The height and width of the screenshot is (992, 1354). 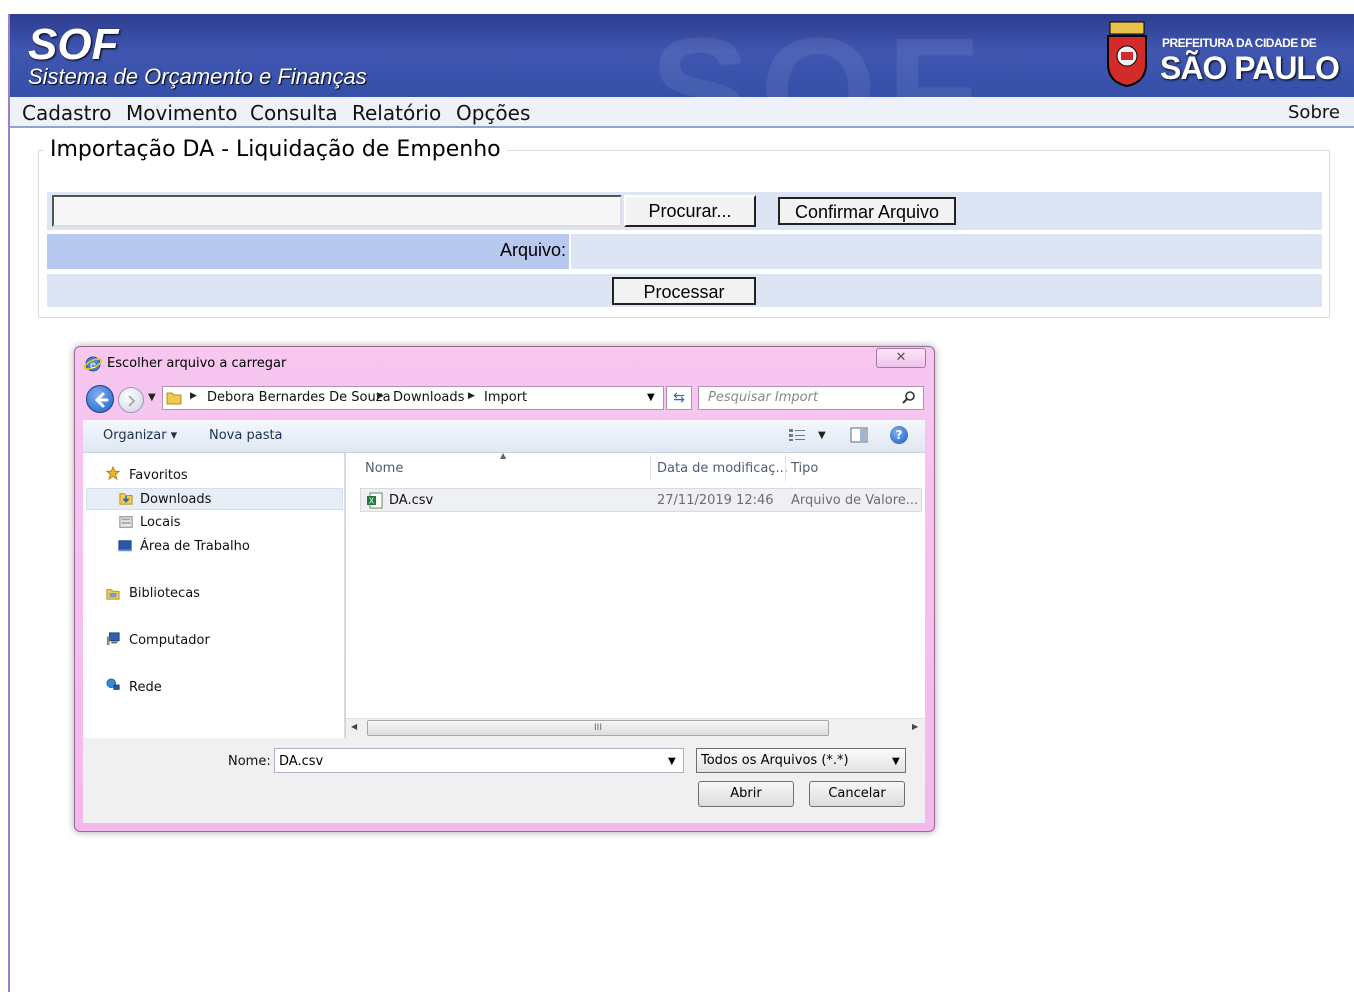 What do you see at coordinates (479, 760) in the screenshot?
I see `file-name-input: DA.csv` at bounding box center [479, 760].